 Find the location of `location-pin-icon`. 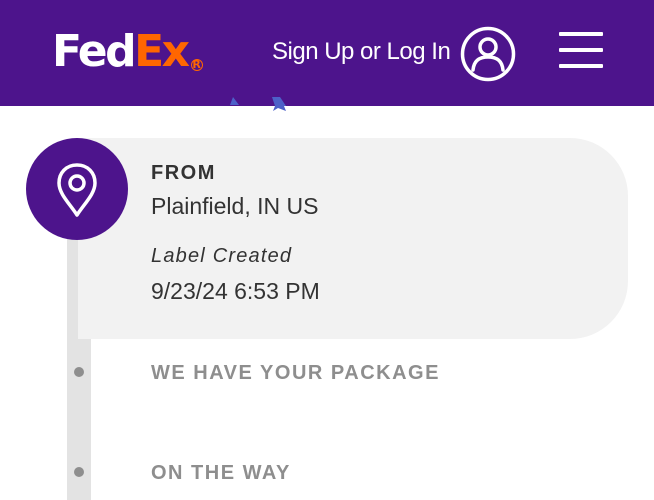

location-pin-icon is located at coordinates (77, 189).